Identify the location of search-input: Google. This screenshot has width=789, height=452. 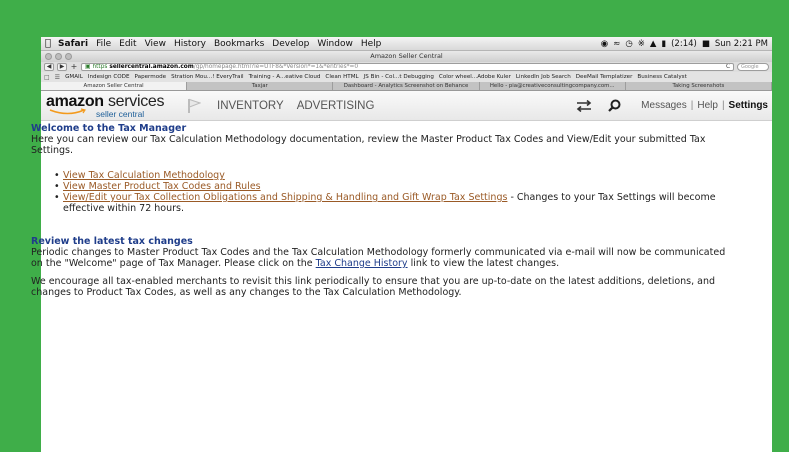
(753, 67).